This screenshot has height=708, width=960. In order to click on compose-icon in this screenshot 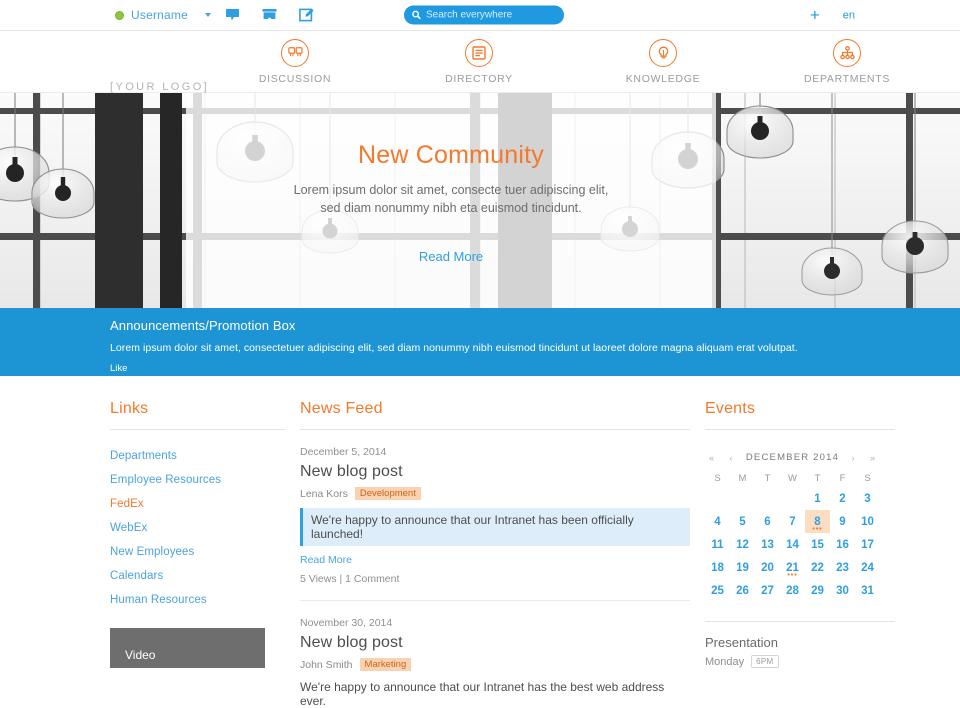, I will do `click(306, 15)`.